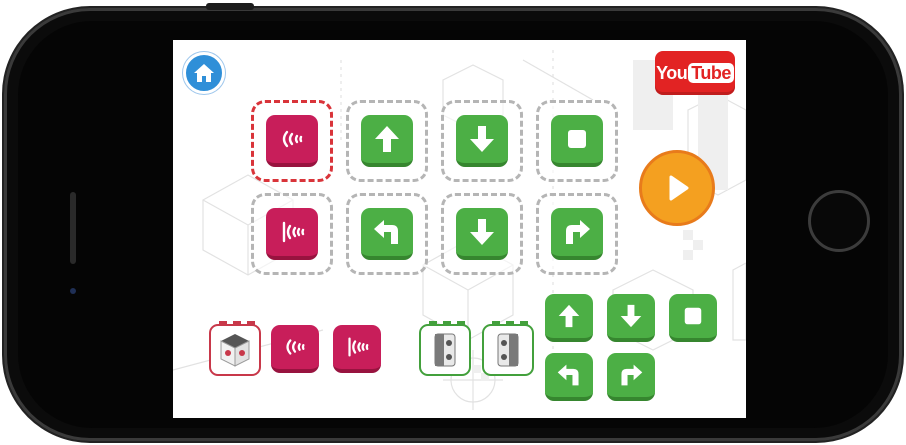 The image size is (906, 445). I want to click on home-icon, so click(204, 73).